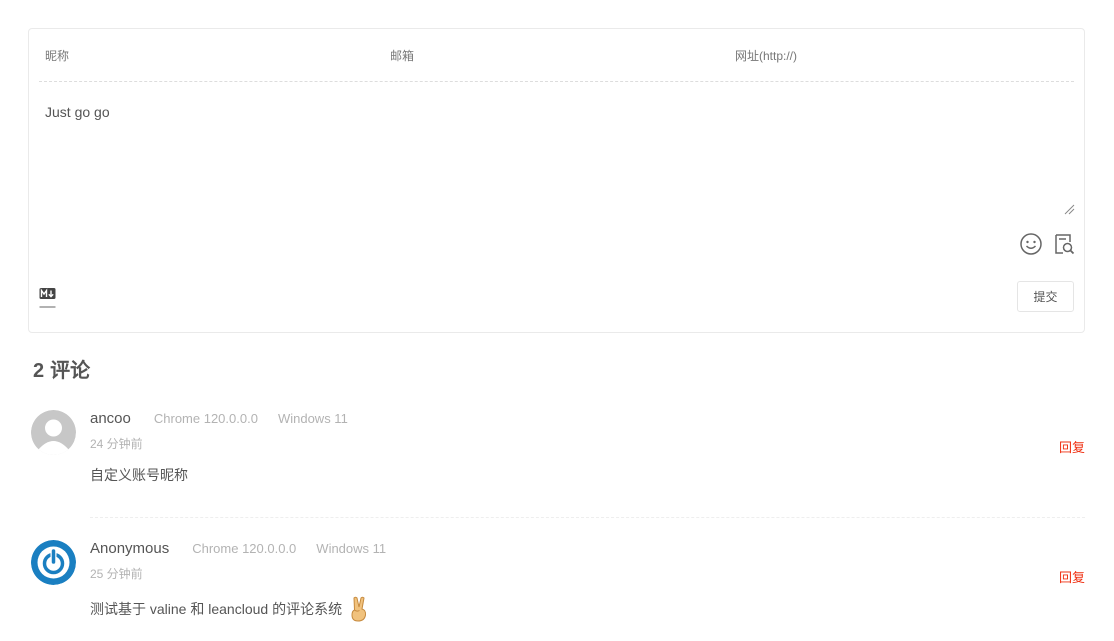  What do you see at coordinates (47, 298) in the screenshot?
I see `markdown-icon` at bounding box center [47, 298].